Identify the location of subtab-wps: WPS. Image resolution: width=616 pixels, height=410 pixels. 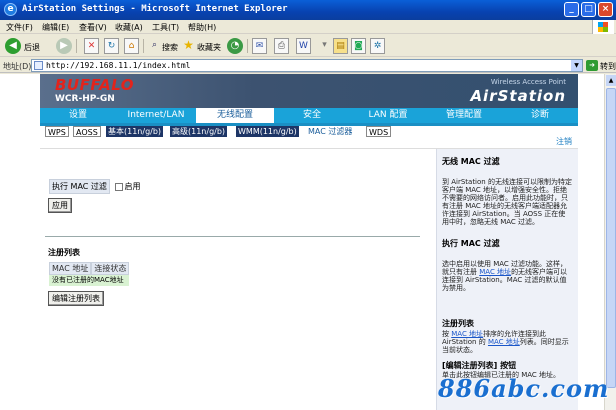
(57, 131).